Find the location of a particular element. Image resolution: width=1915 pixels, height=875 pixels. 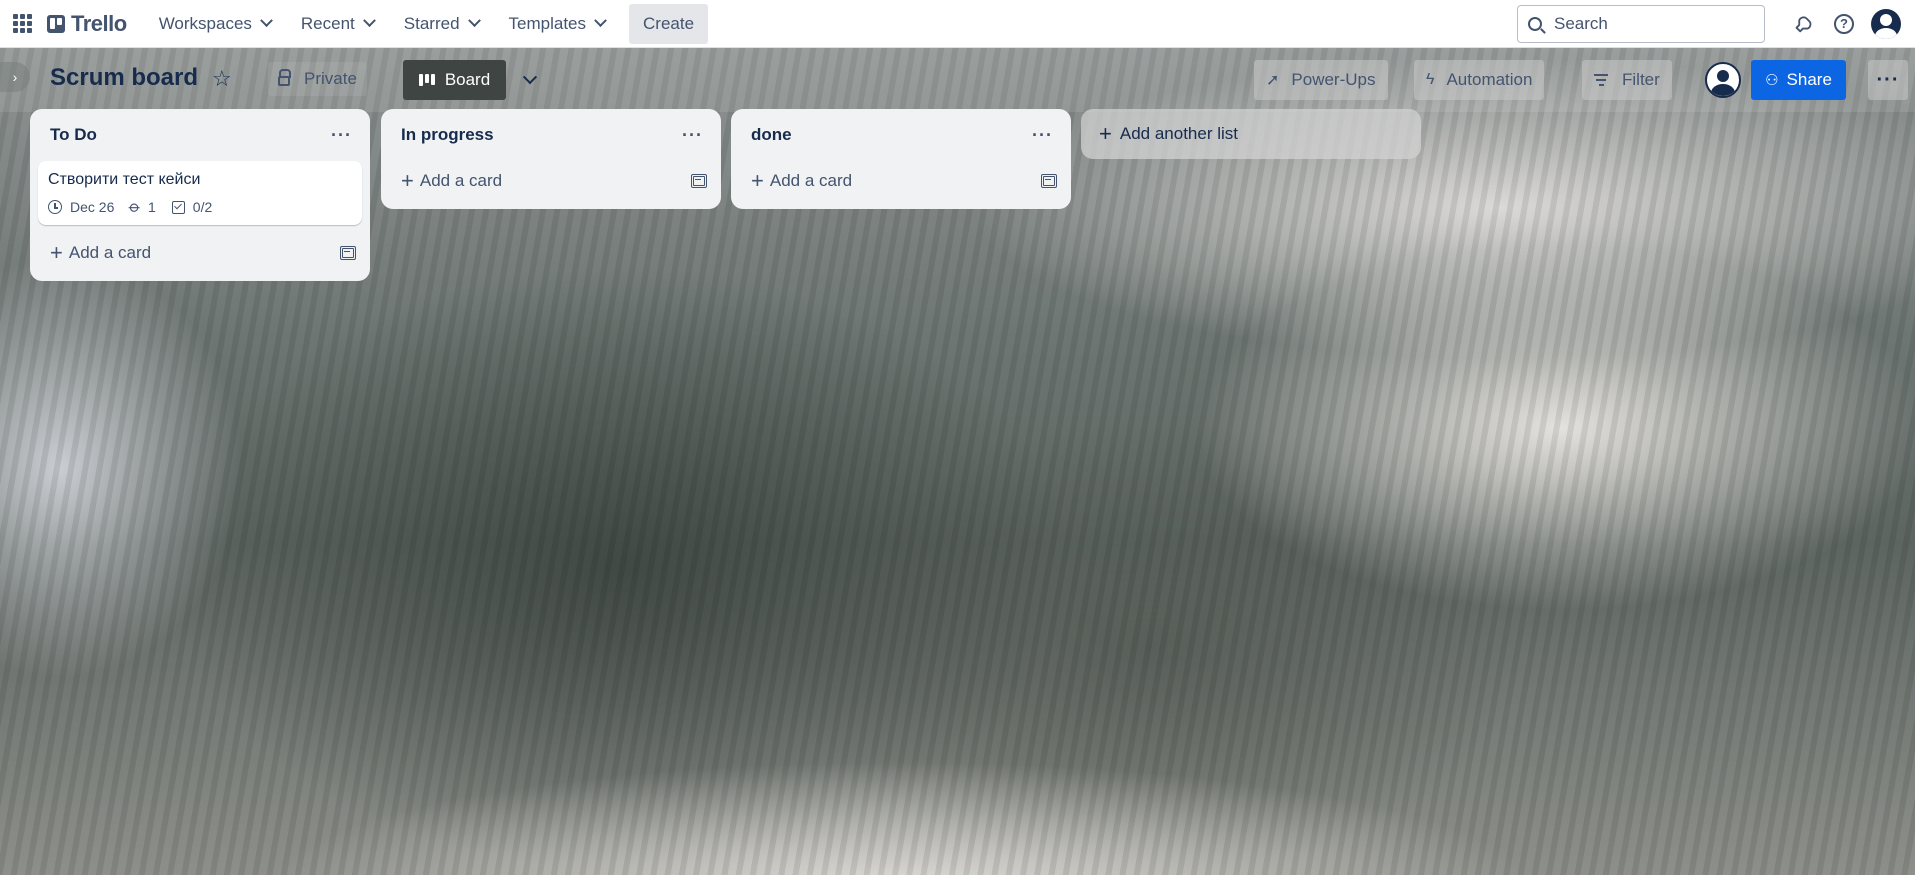

card: Створити тест кейси Dec 26 ⌀ 1 0/2 is located at coordinates (200, 193).